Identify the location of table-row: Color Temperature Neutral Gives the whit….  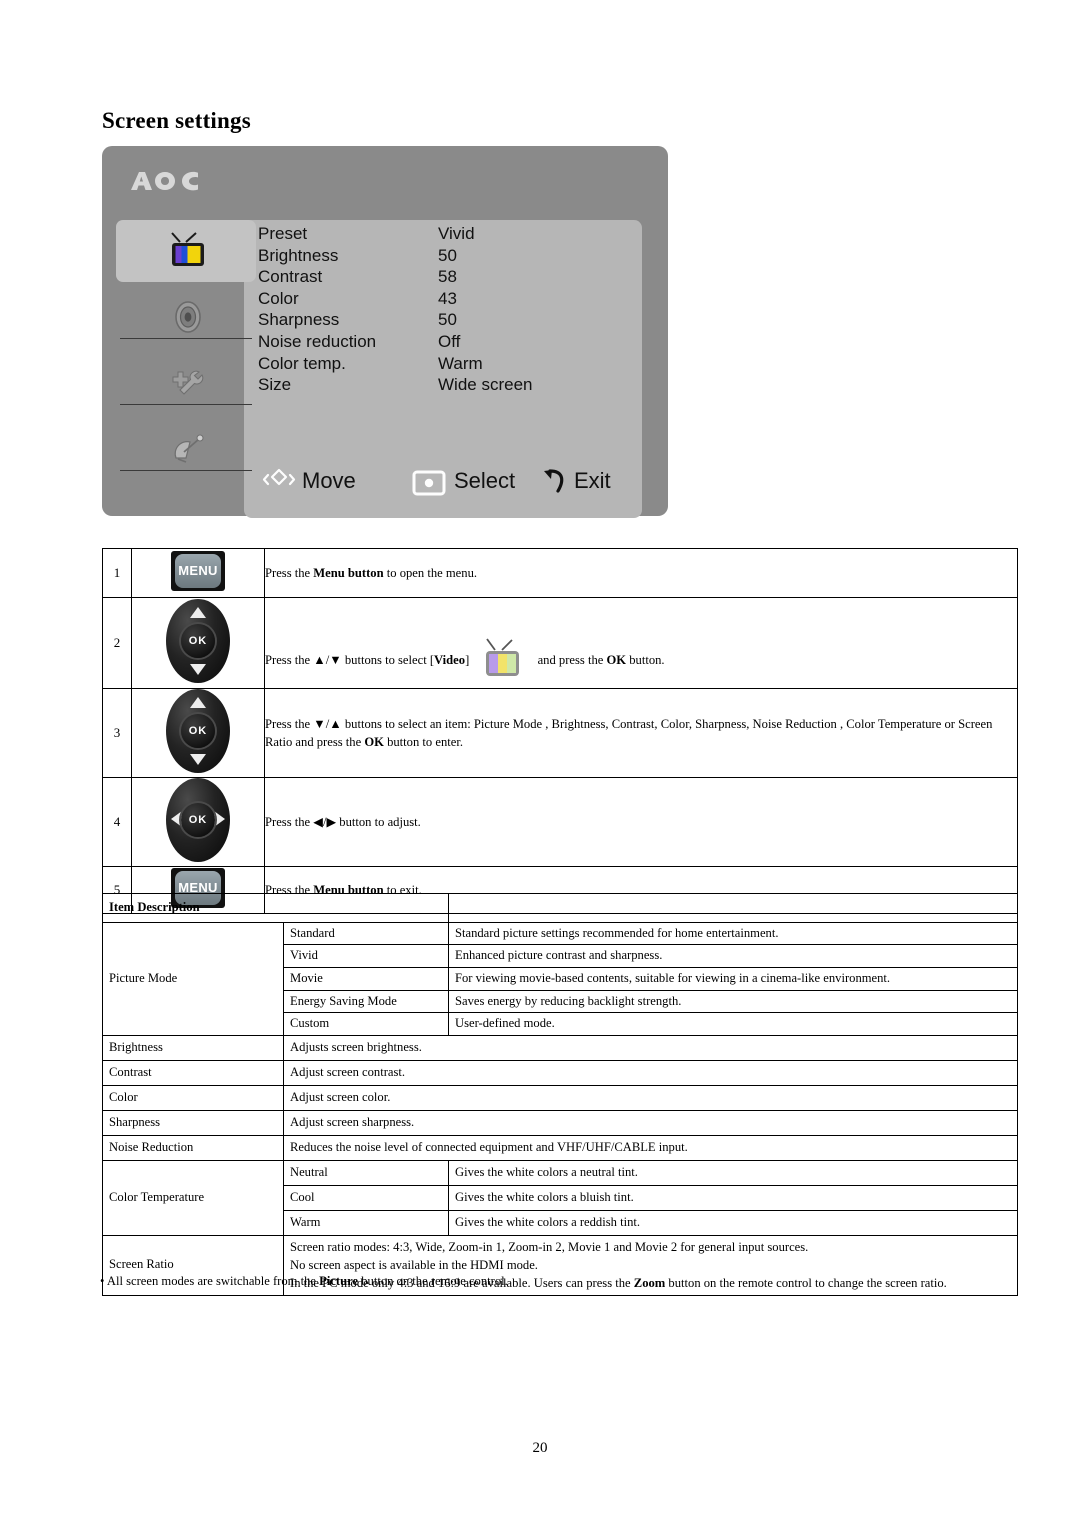
(560, 1197).